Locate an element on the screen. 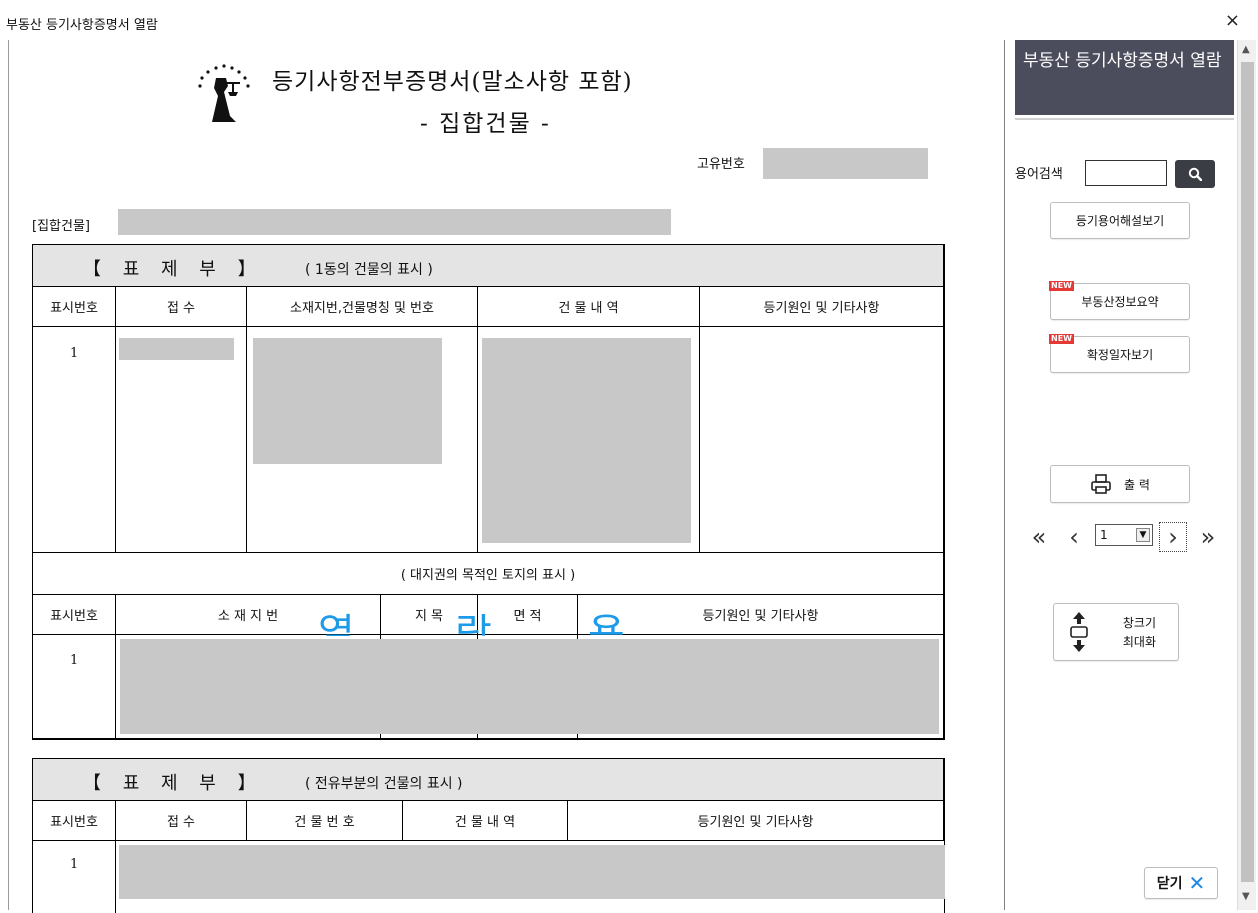 Image resolution: width=1258 pixels, height=913 pixels. watermark-char-2: 람 is located at coordinates (473, 623).